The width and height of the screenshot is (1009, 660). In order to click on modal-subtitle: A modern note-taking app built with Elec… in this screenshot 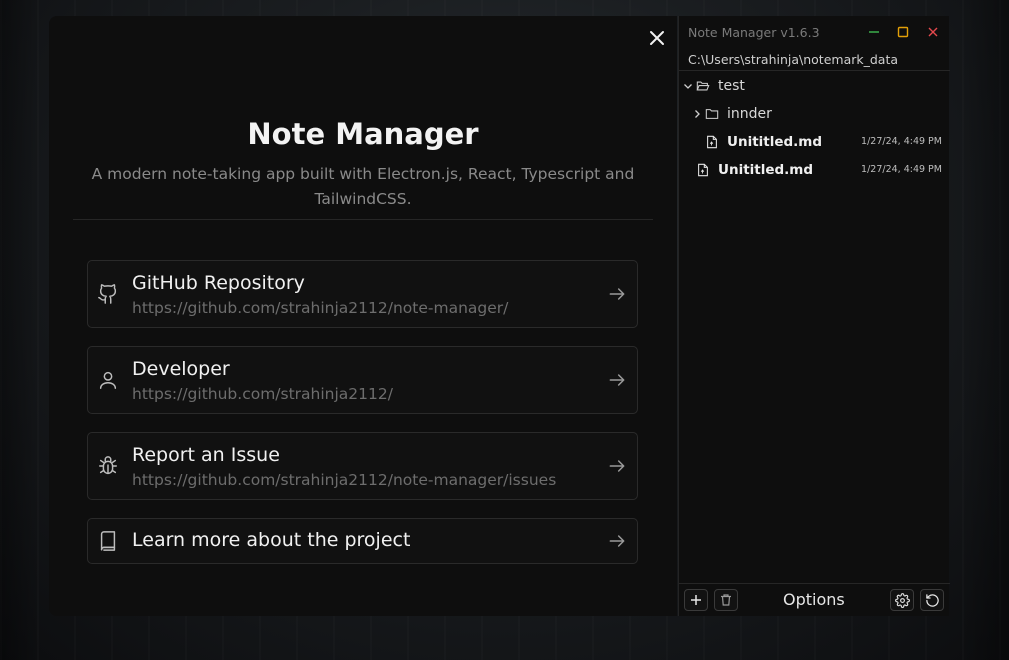, I will do `click(363, 186)`.